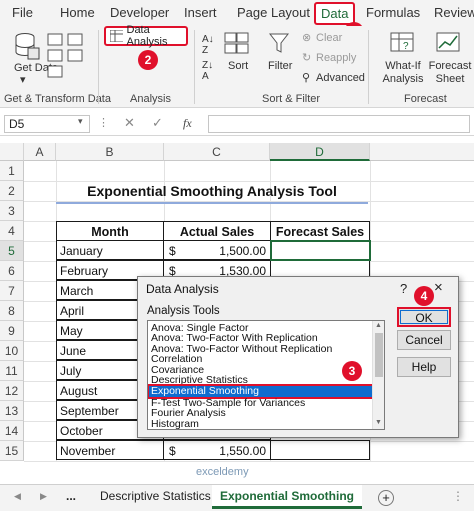 Image resolution: width=474 pixels, height=511 pixels. What do you see at coordinates (139, 12) in the screenshot?
I see `tab-developer: Developer` at bounding box center [139, 12].